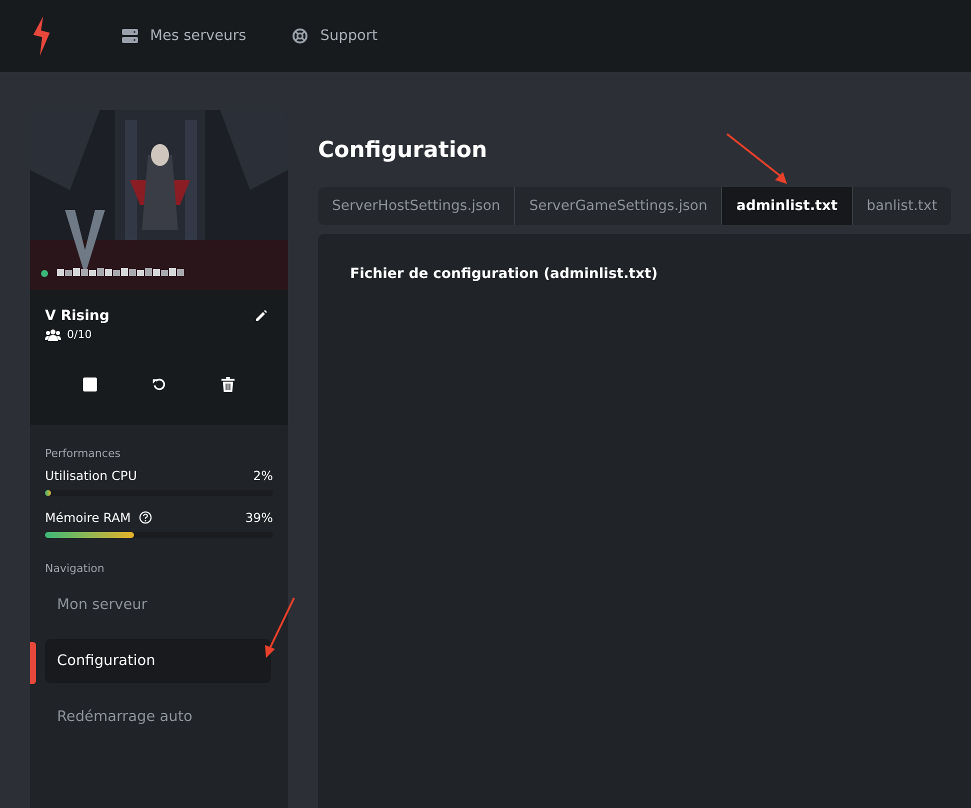 Image resolution: width=971 pixels, height=808 pixels. What do you see at coordinates (416, 206) in the screenshot?
I see `tab: ServerHostSettings.json` at bounding box center [416, 206].